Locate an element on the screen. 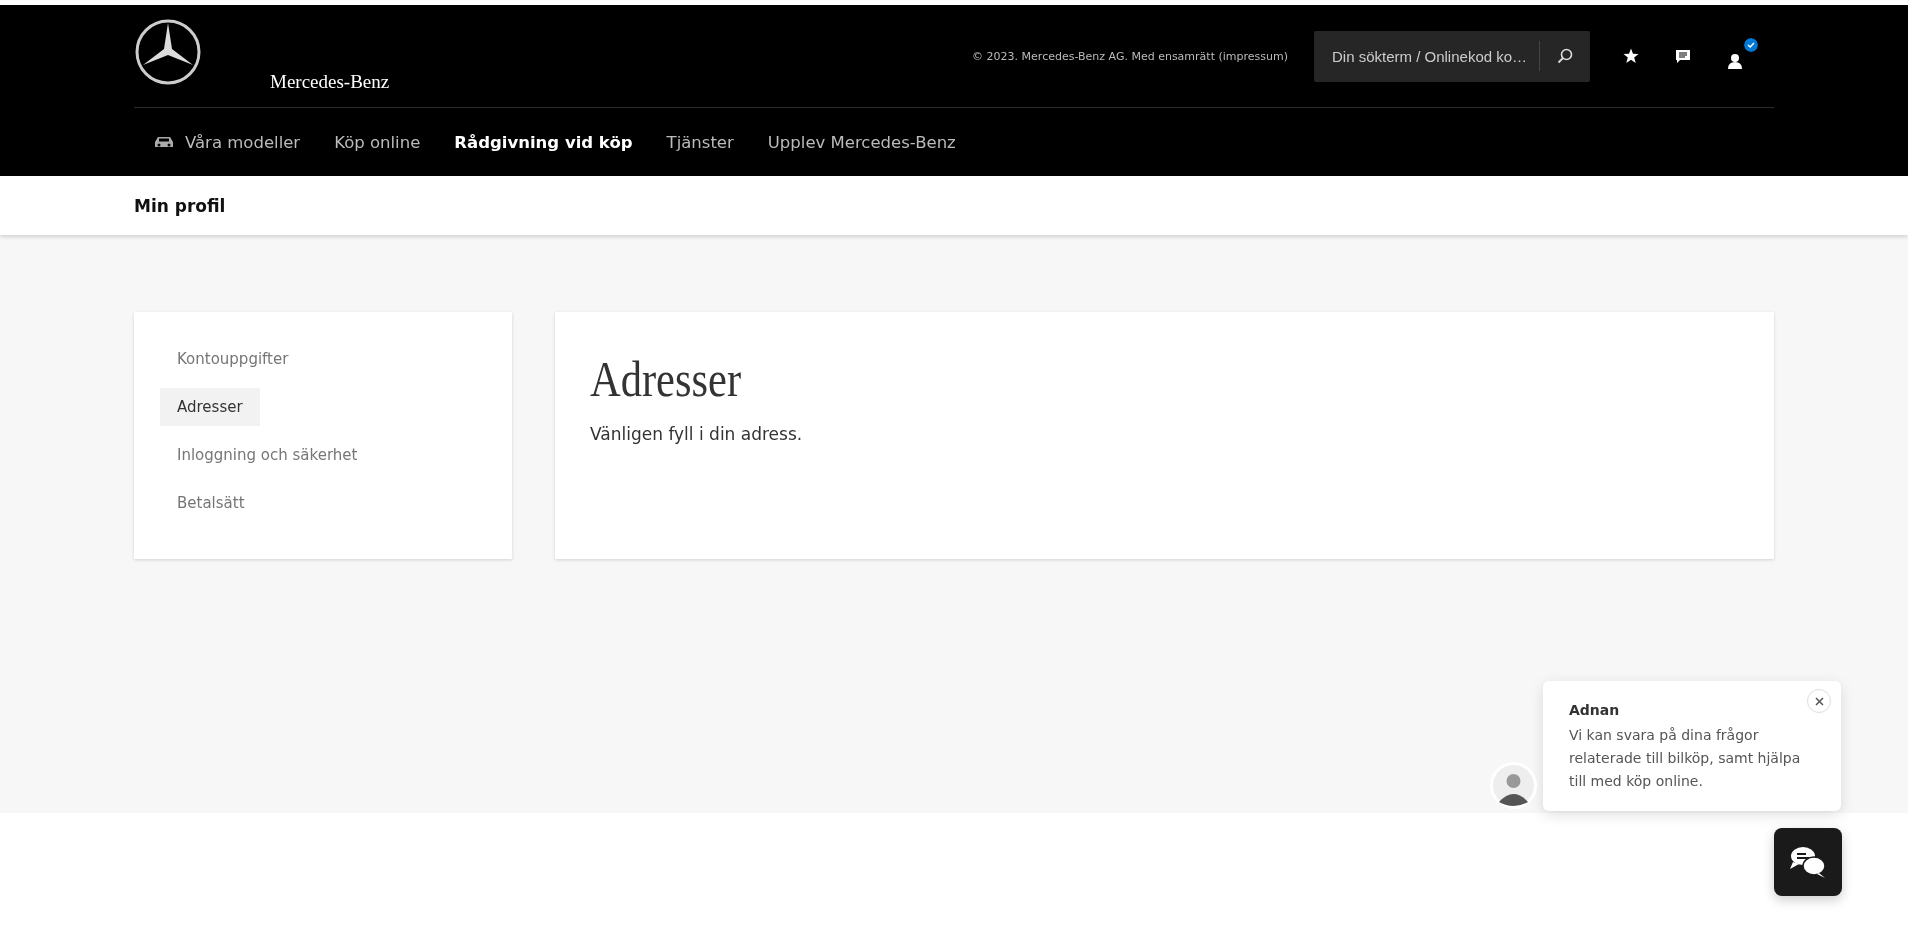 The width and height of the screenshot is (1908, 930). agent-name: Adnan is located at coordinates (1594, 710).